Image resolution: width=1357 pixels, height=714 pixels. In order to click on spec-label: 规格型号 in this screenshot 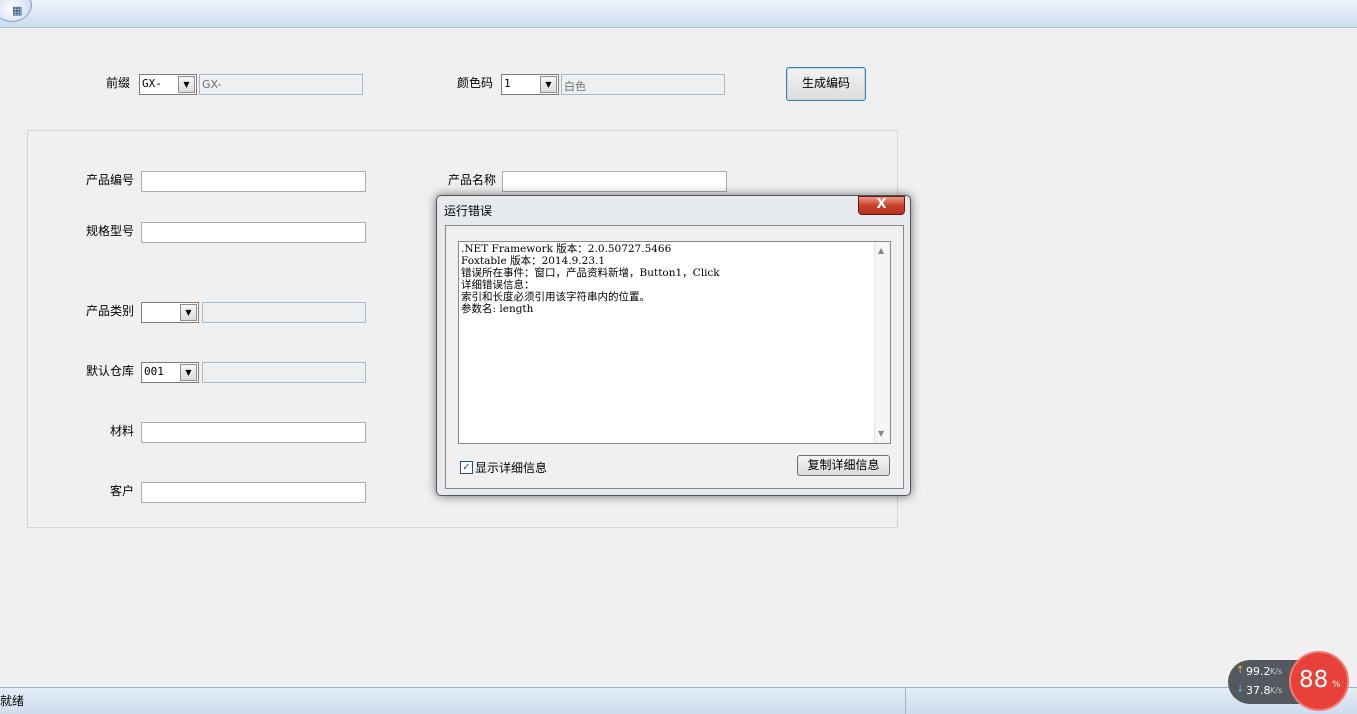, I will do `click(110, 231)`.